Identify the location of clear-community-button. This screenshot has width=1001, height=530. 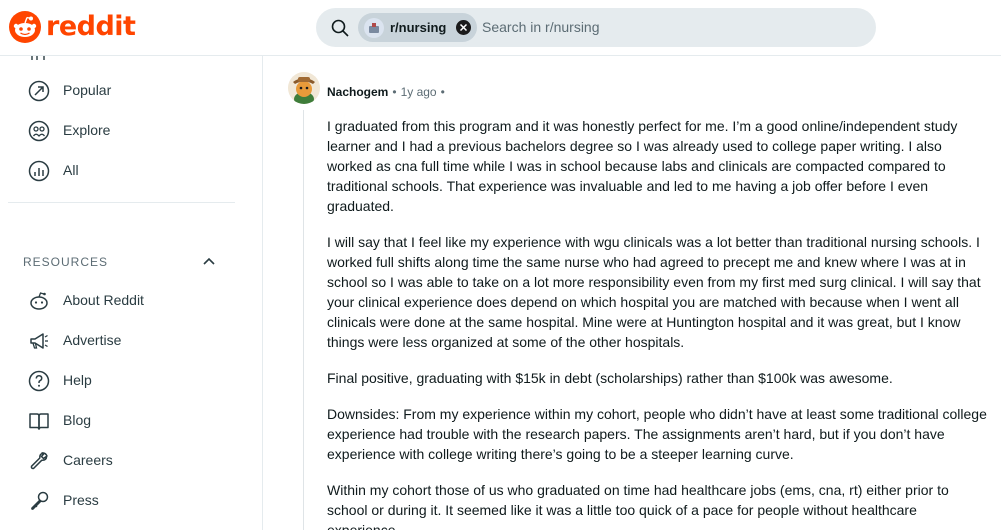
(464, 27).